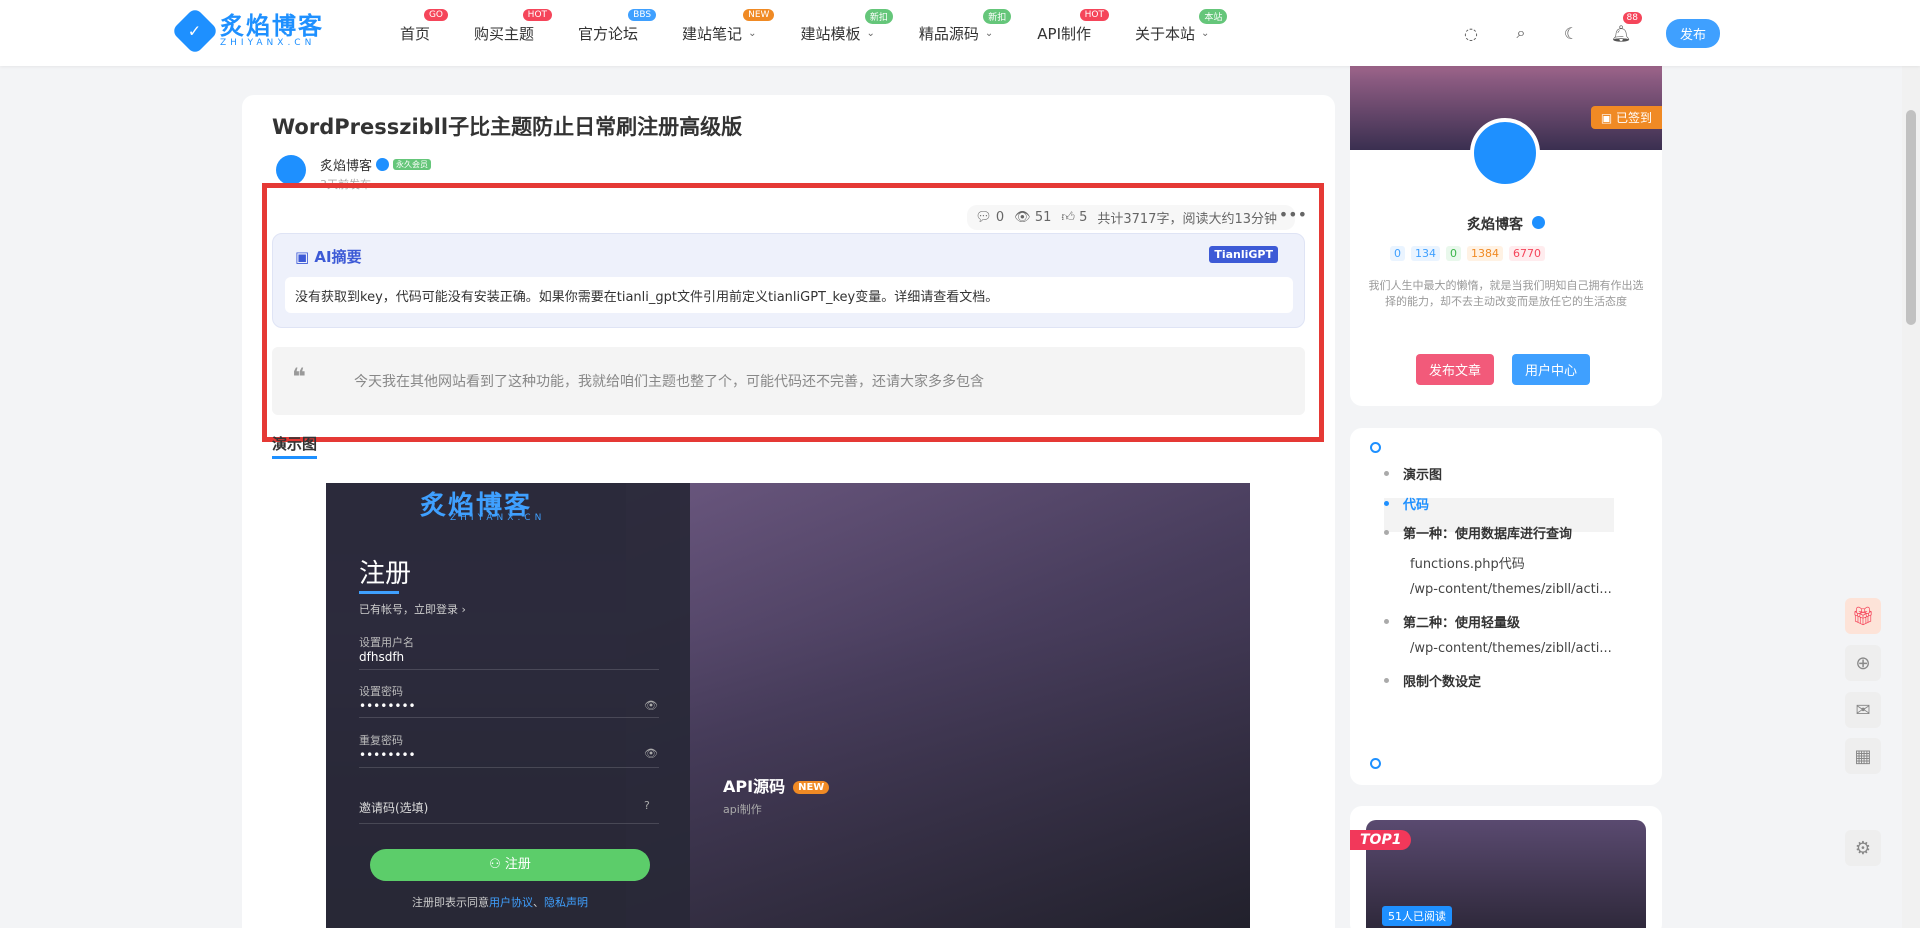 Image resolution: width=1920 pixels, height=928 pixels. What do you see at coordinates (1863, 663) in the screenshot?
I see `add-icon: ⊕` at bounding box center [1863, 663].